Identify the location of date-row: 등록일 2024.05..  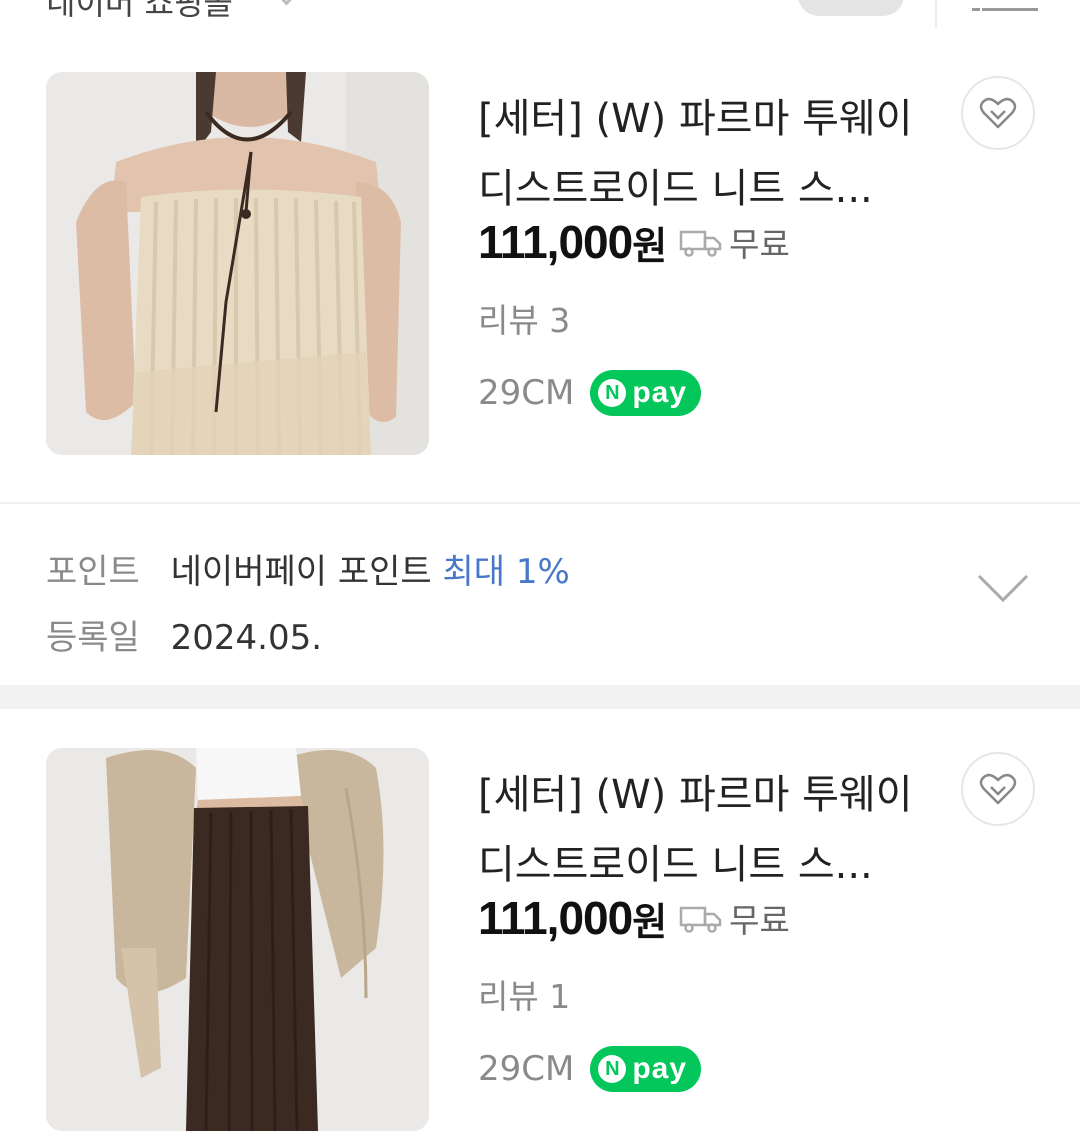
(184, 634).